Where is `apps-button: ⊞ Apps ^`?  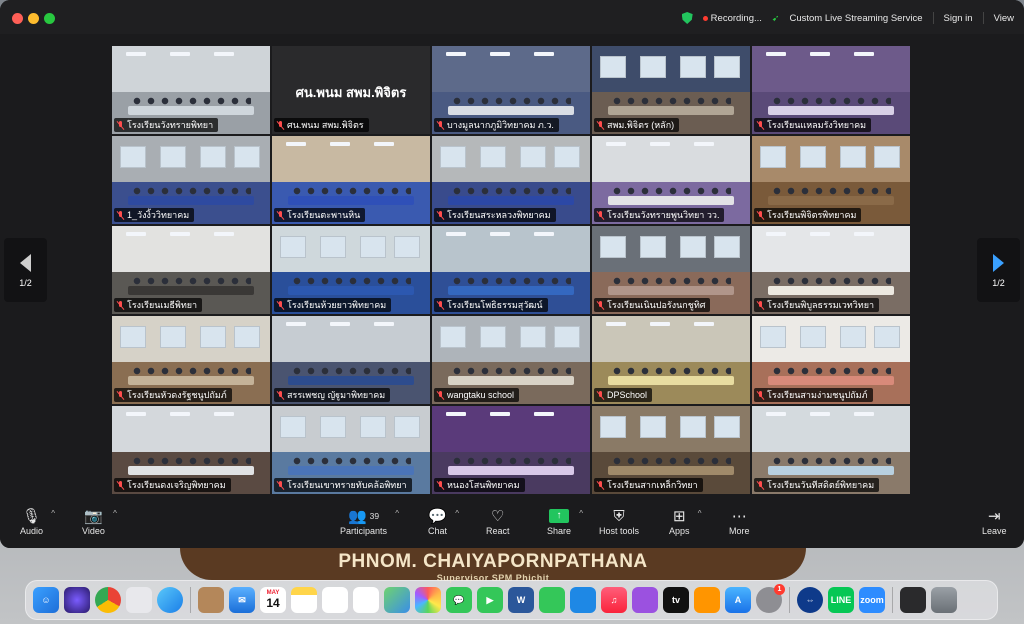 apps-button: ⊞ Apps ^ is located at coordinates (685, 521).